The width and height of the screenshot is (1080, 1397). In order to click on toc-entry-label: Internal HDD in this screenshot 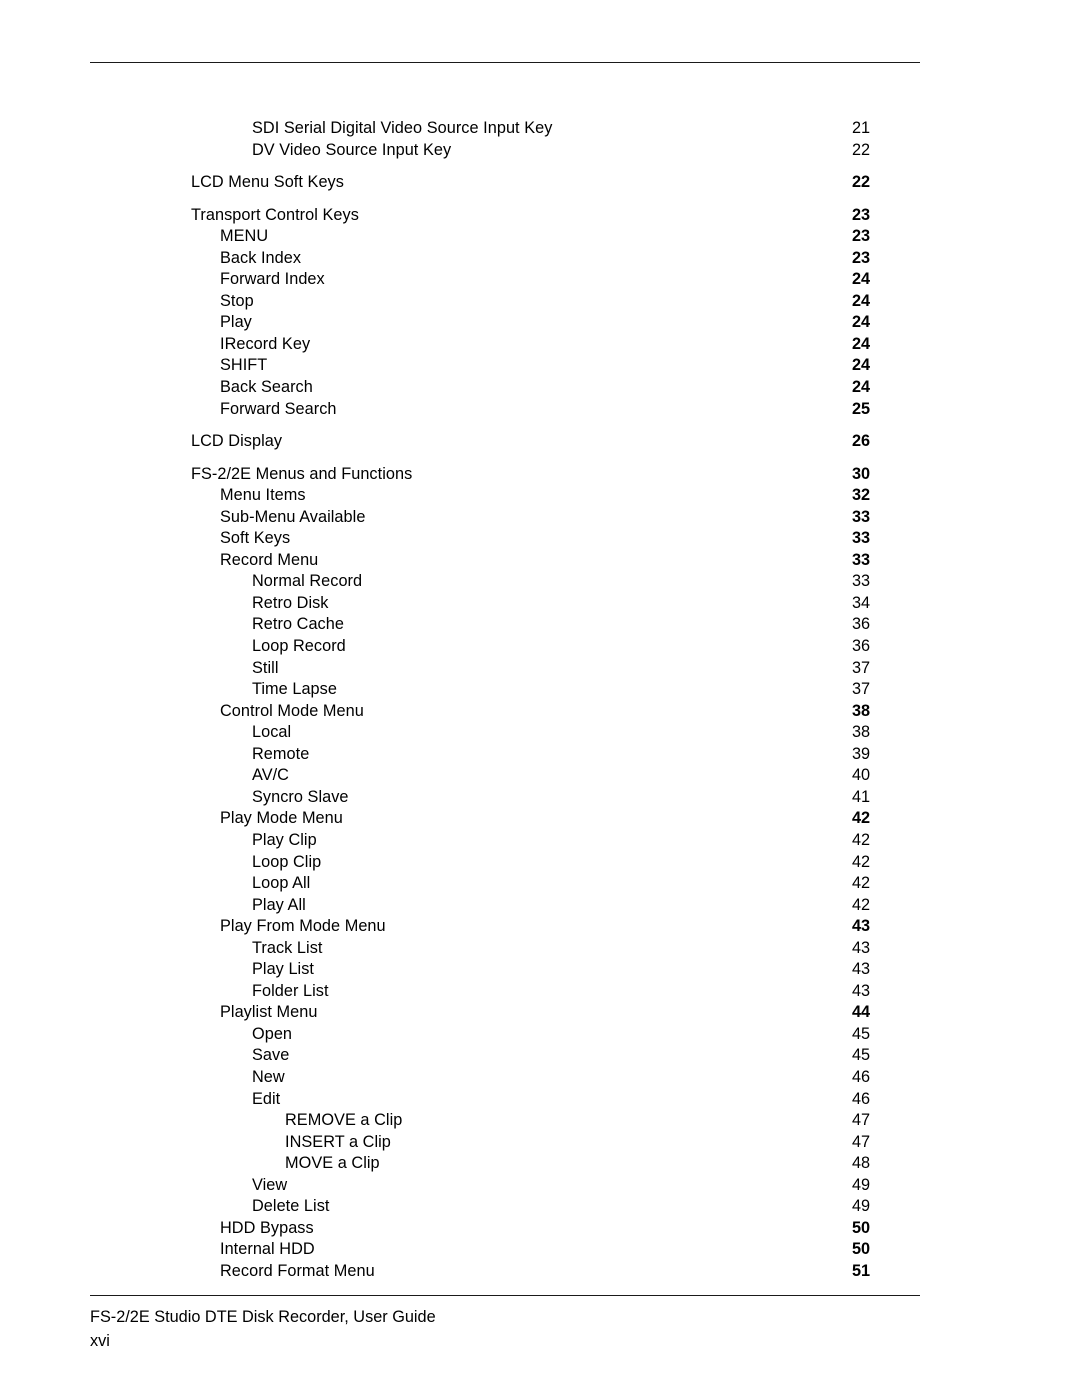, I will do `click(267, 1249)`.